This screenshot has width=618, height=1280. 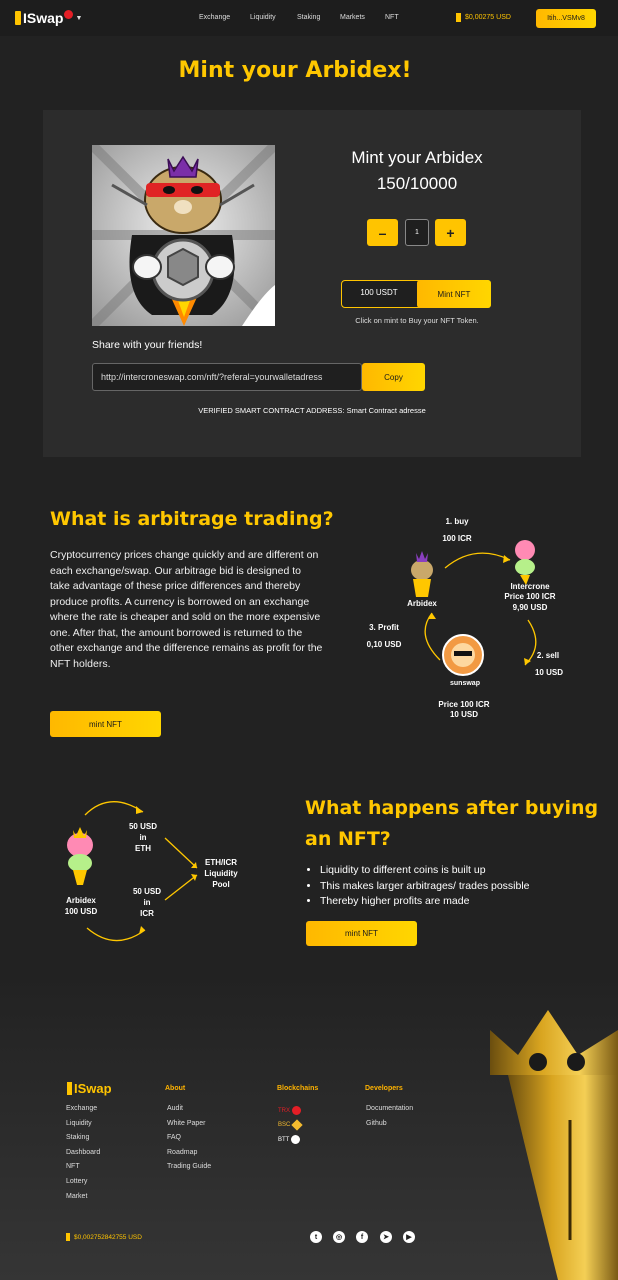 What do you see at coordinates (458, 17) in the screenshot?
I see `crown-icon` at bounding box center [458, 17].